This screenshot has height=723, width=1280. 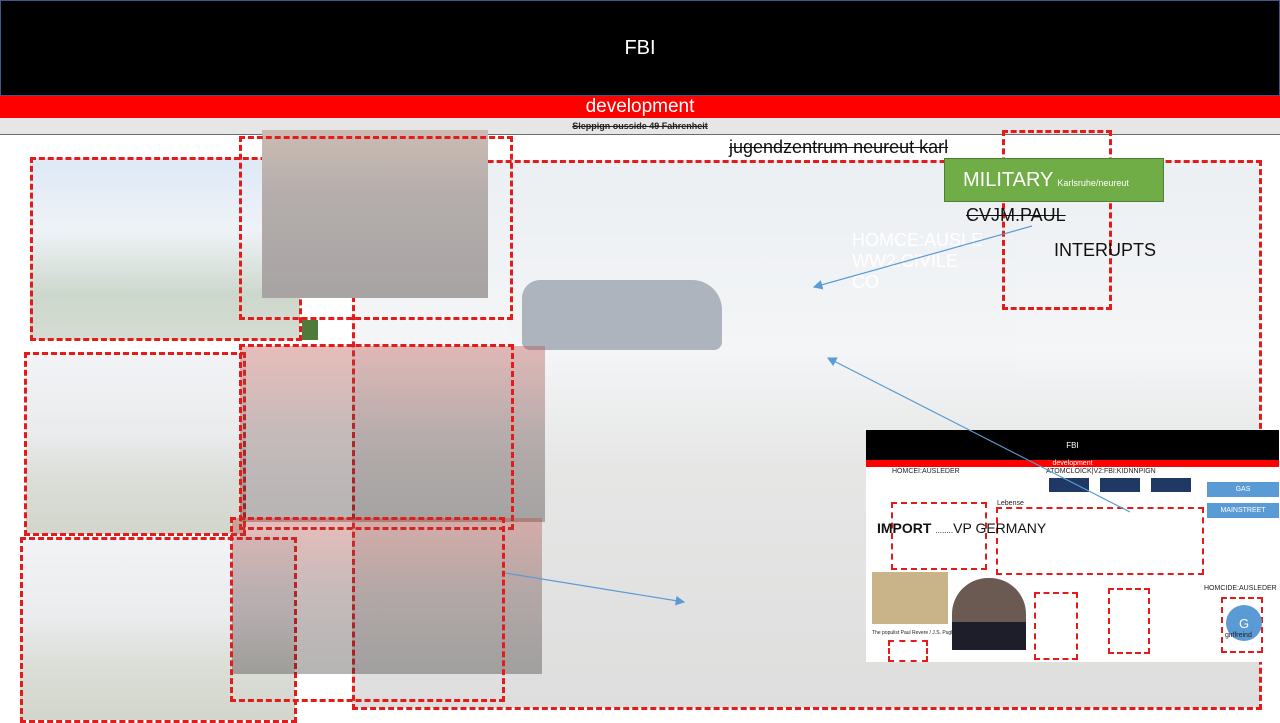 I want to click on arrow-interrupts, so click(x=922, y=257).